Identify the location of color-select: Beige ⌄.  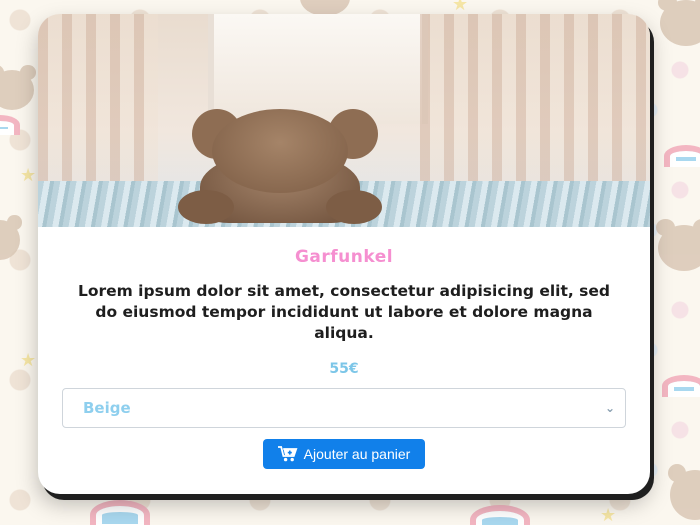
(344, 408).